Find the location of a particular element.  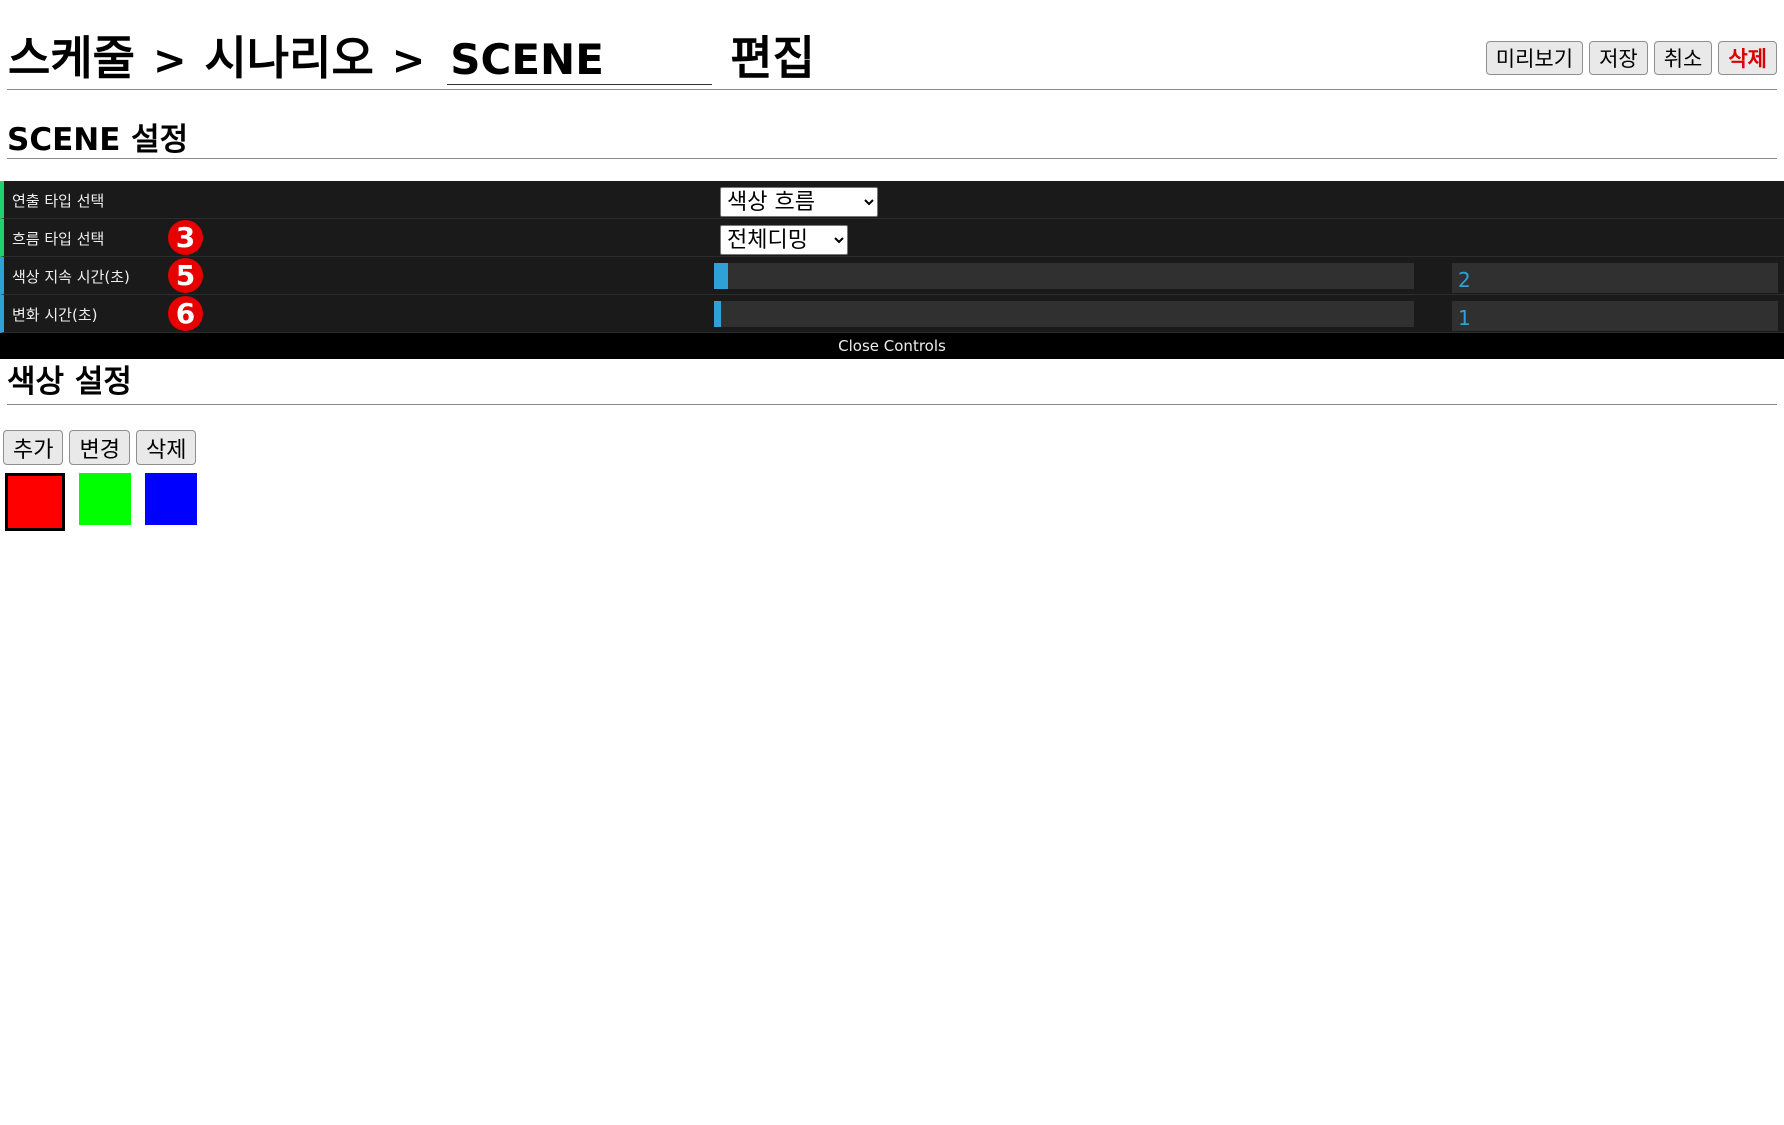

breadcrumb: 스케줄 > 시나리오 > 편집 is located at coordinates (411, 53).